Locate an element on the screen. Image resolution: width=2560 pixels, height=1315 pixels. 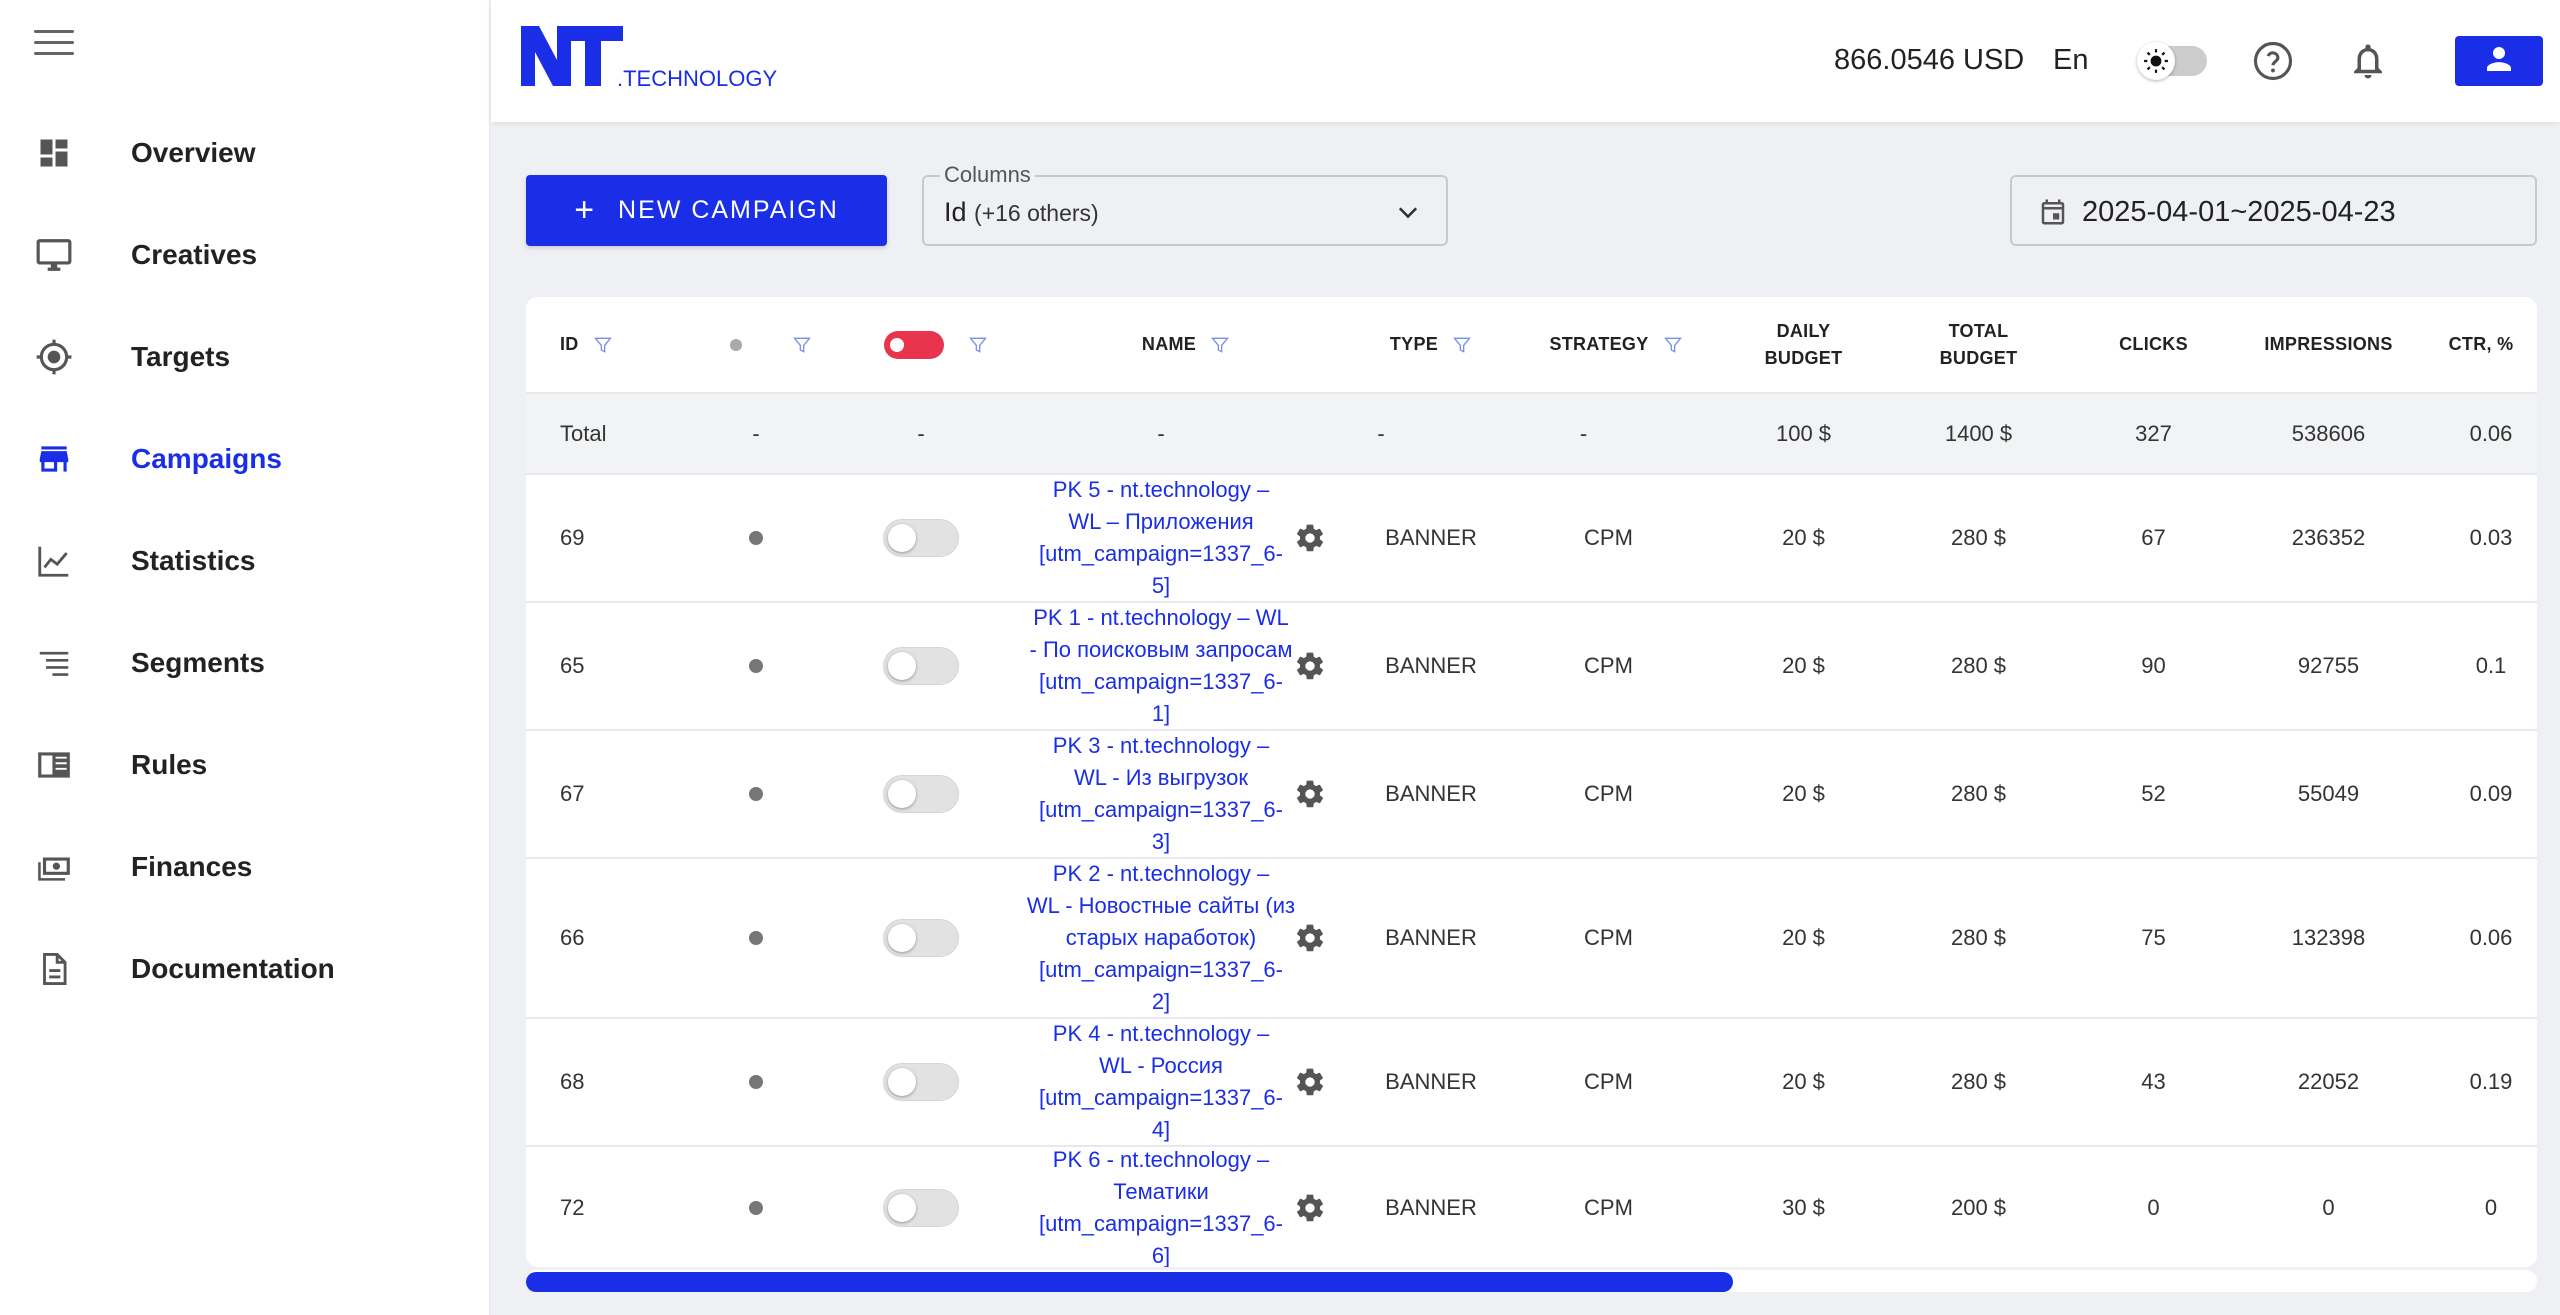
sidebar-item-segments: Segments is located at coordinates (245, 663).